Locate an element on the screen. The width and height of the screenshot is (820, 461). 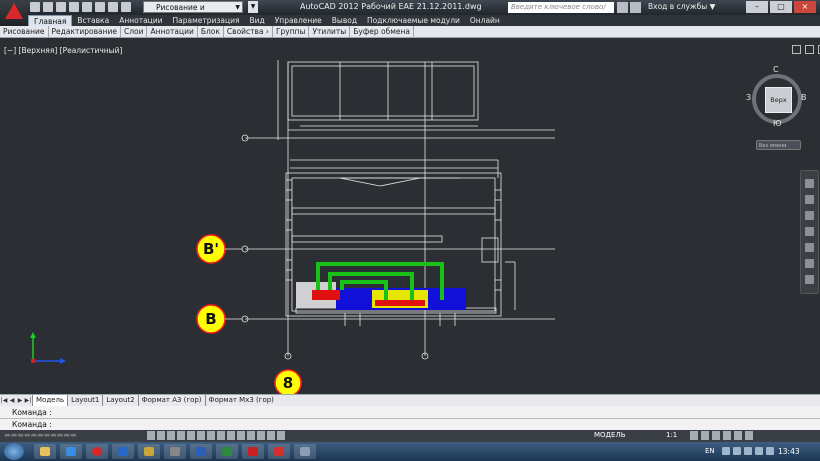
input-language: EN is located at coordinates (710, 451).